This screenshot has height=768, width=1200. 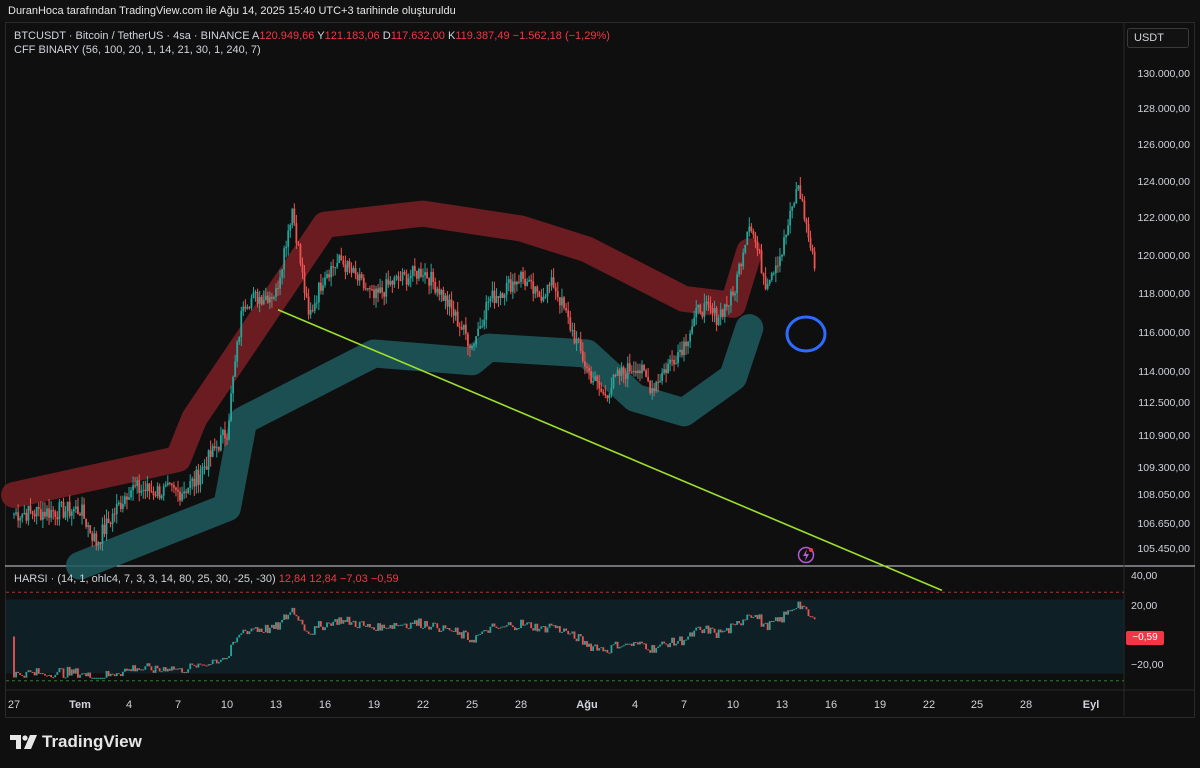 I want to click on price-tick-label: 106.650,00, so click(x=1163, y=524).